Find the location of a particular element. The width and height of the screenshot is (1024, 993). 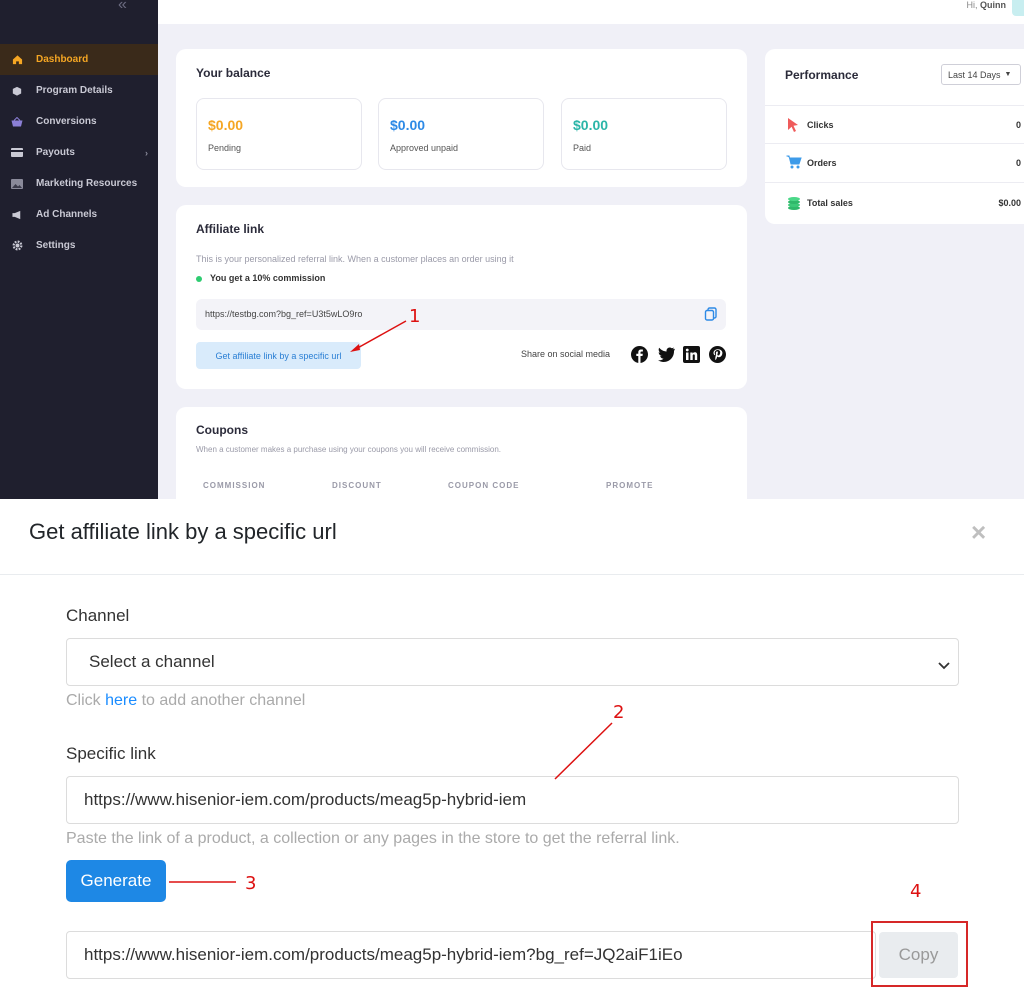

performance-title: Performance is located at coordinates (822, 75).